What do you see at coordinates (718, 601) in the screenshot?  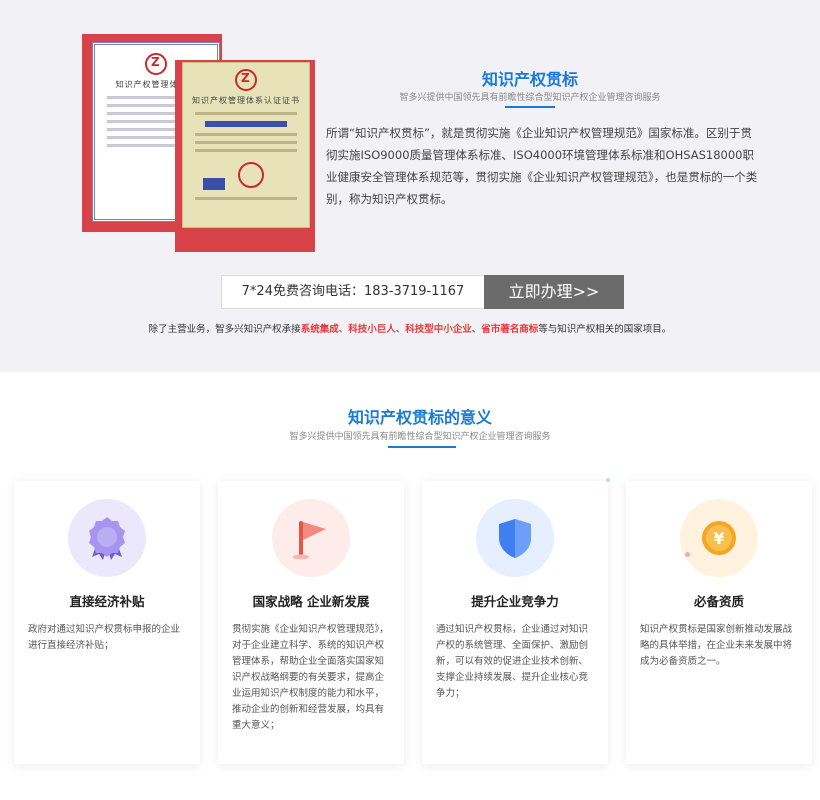 I see `card-title: 必备资质` at bounding box center [718, 601].